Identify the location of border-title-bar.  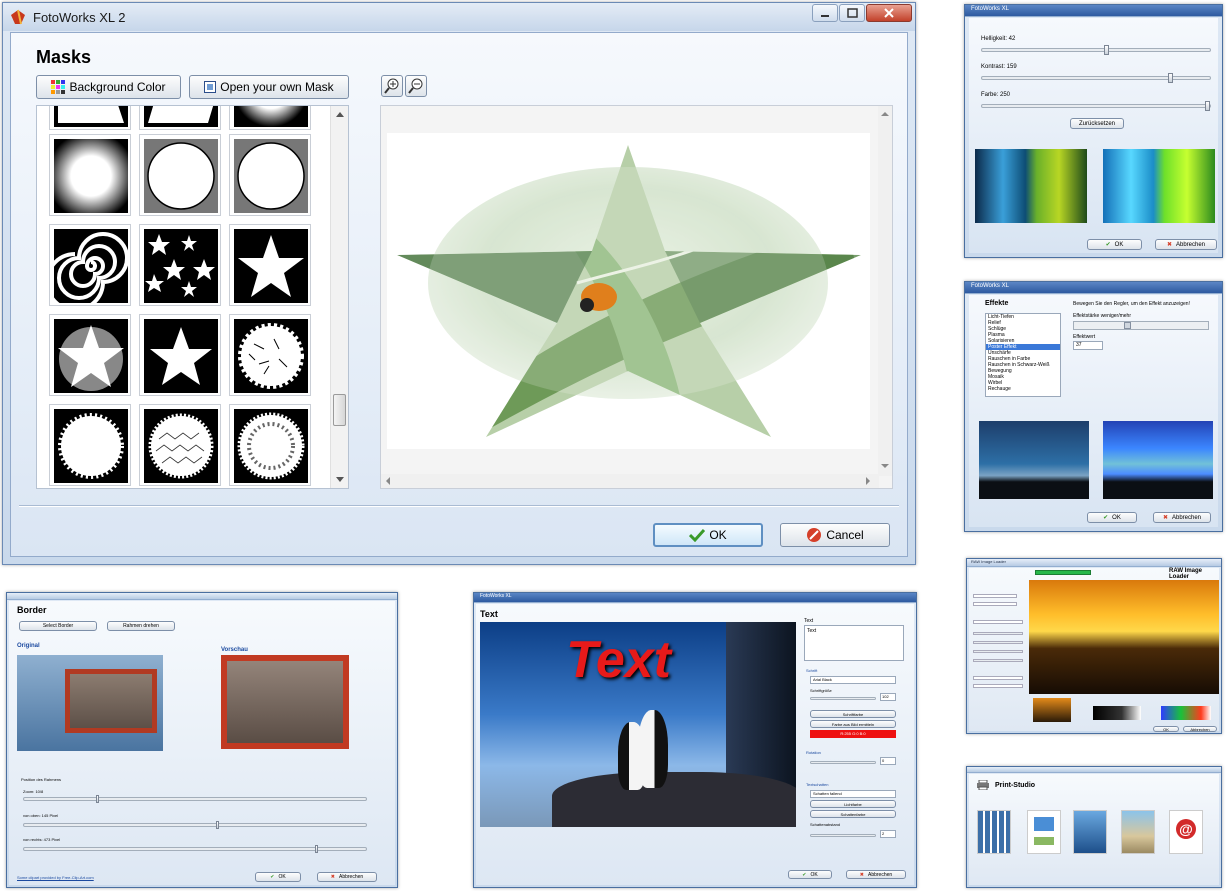
(202, 596).